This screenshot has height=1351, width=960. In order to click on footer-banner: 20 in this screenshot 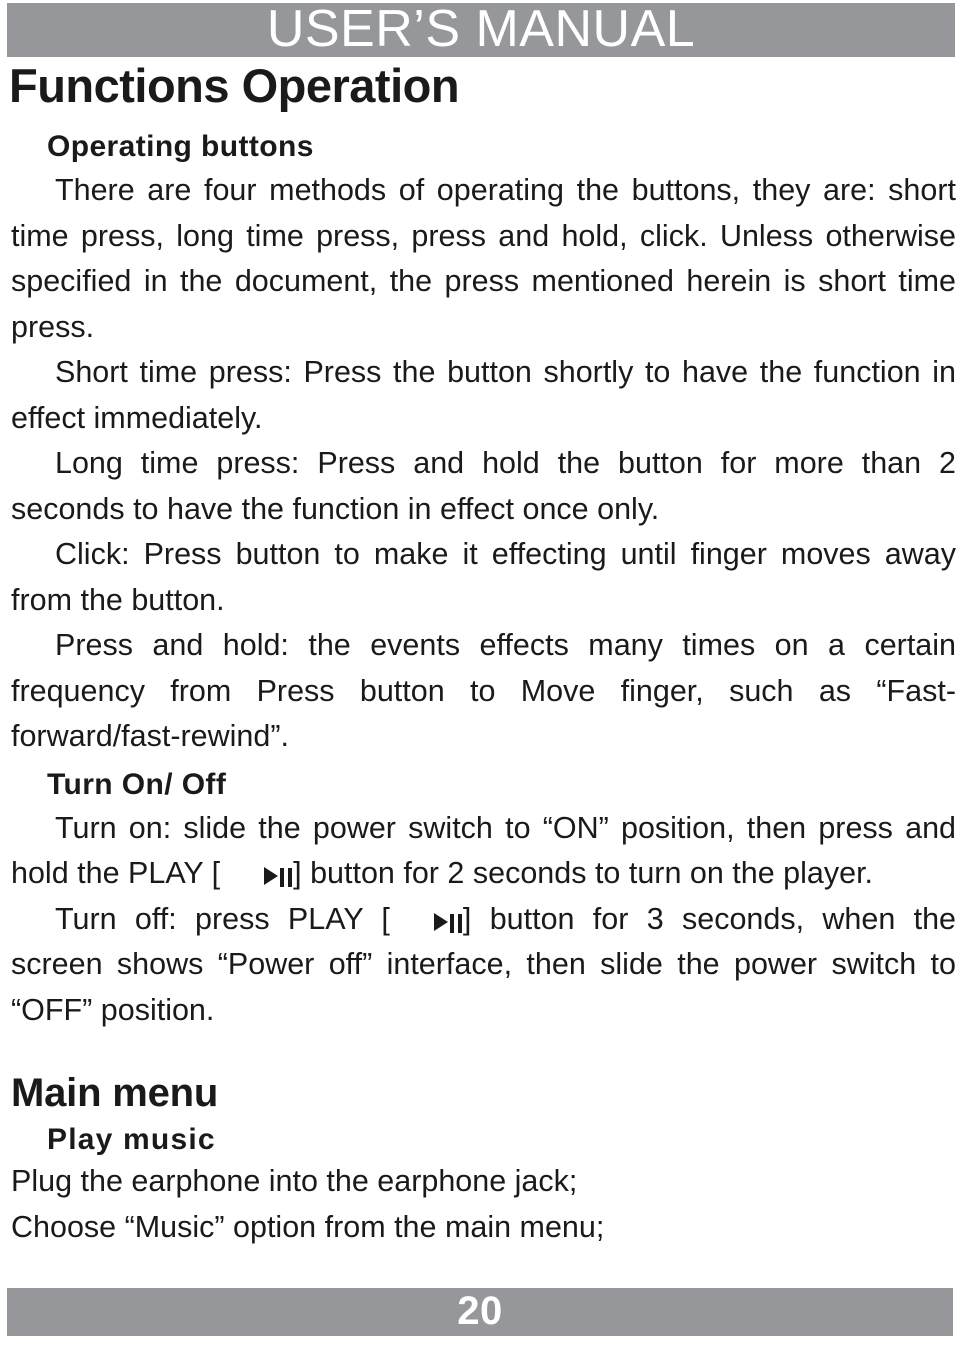, I will do `click(480, 1312)`.